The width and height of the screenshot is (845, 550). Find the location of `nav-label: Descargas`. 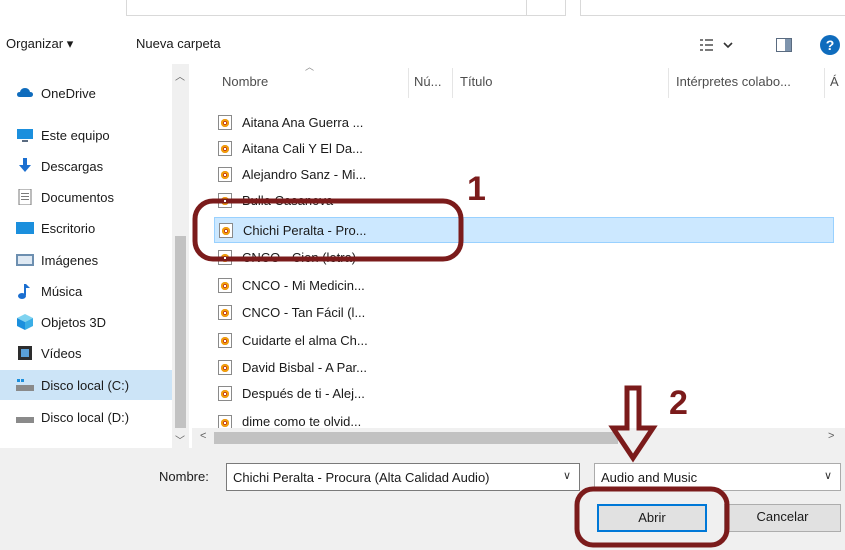

nav-label: Descargas is located at coordinates (72, 166).